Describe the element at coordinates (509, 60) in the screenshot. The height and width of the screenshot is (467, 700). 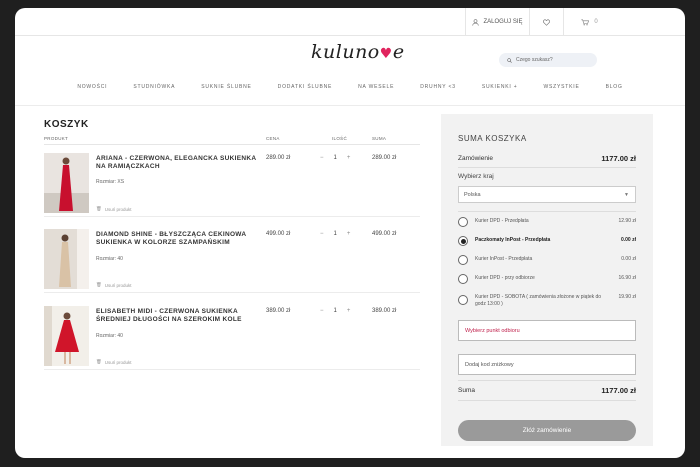
I see `search-icon` at that location.